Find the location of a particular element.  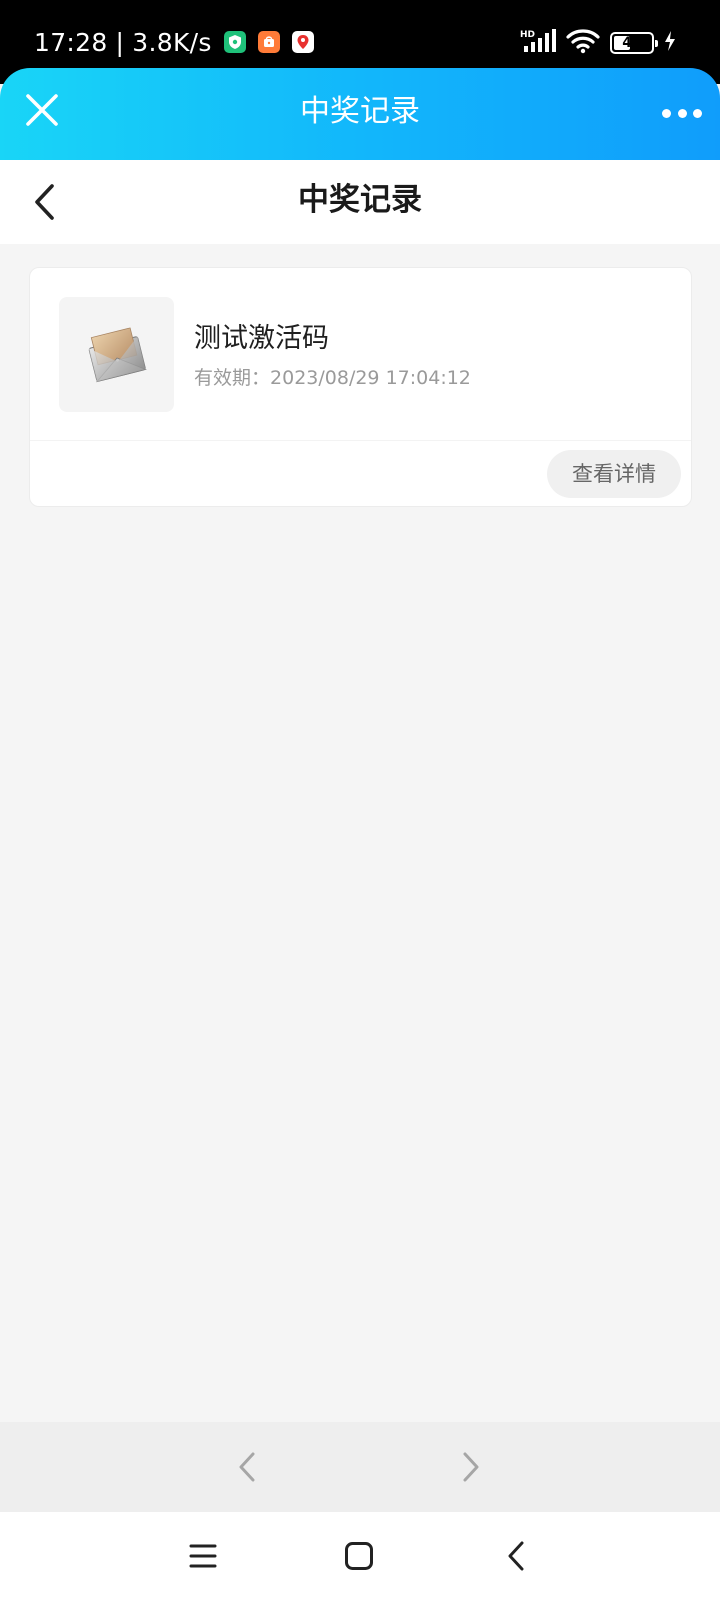

chevron-right-icon is located at coordinates (471, 1467).